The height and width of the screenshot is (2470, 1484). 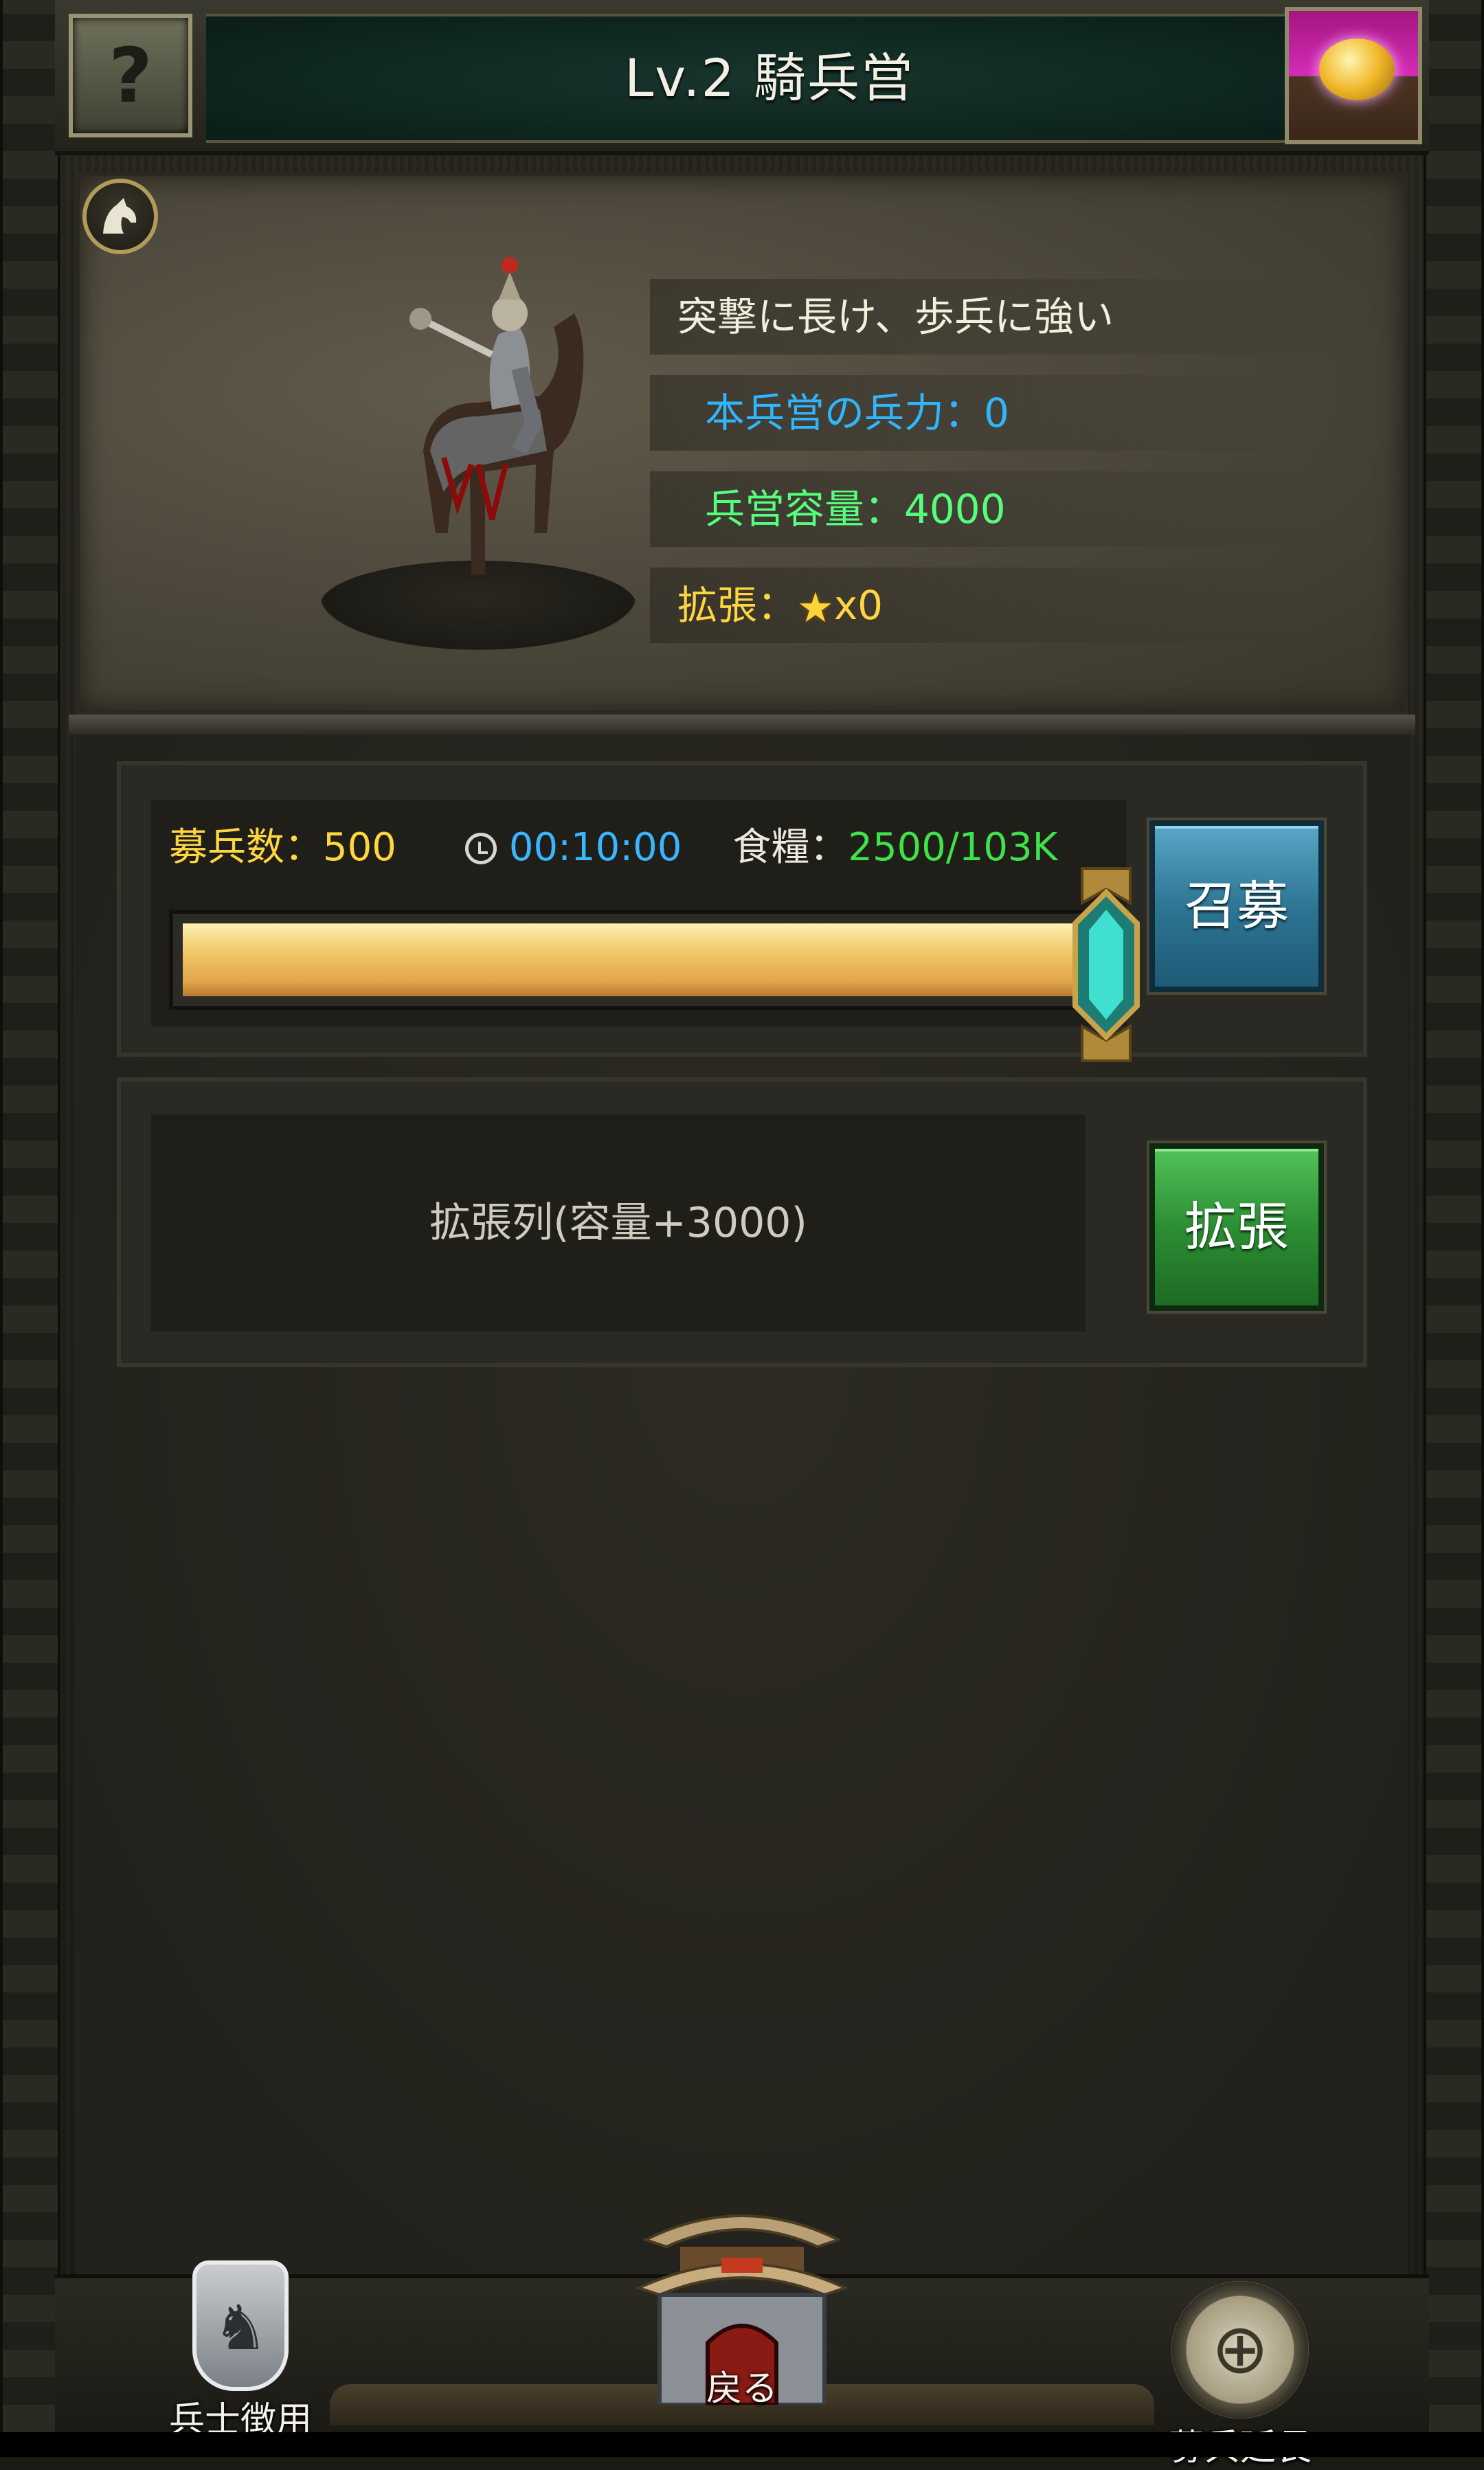 I want to click on title-band: Lv.2 騎兵営, so click(x=769, y=78).